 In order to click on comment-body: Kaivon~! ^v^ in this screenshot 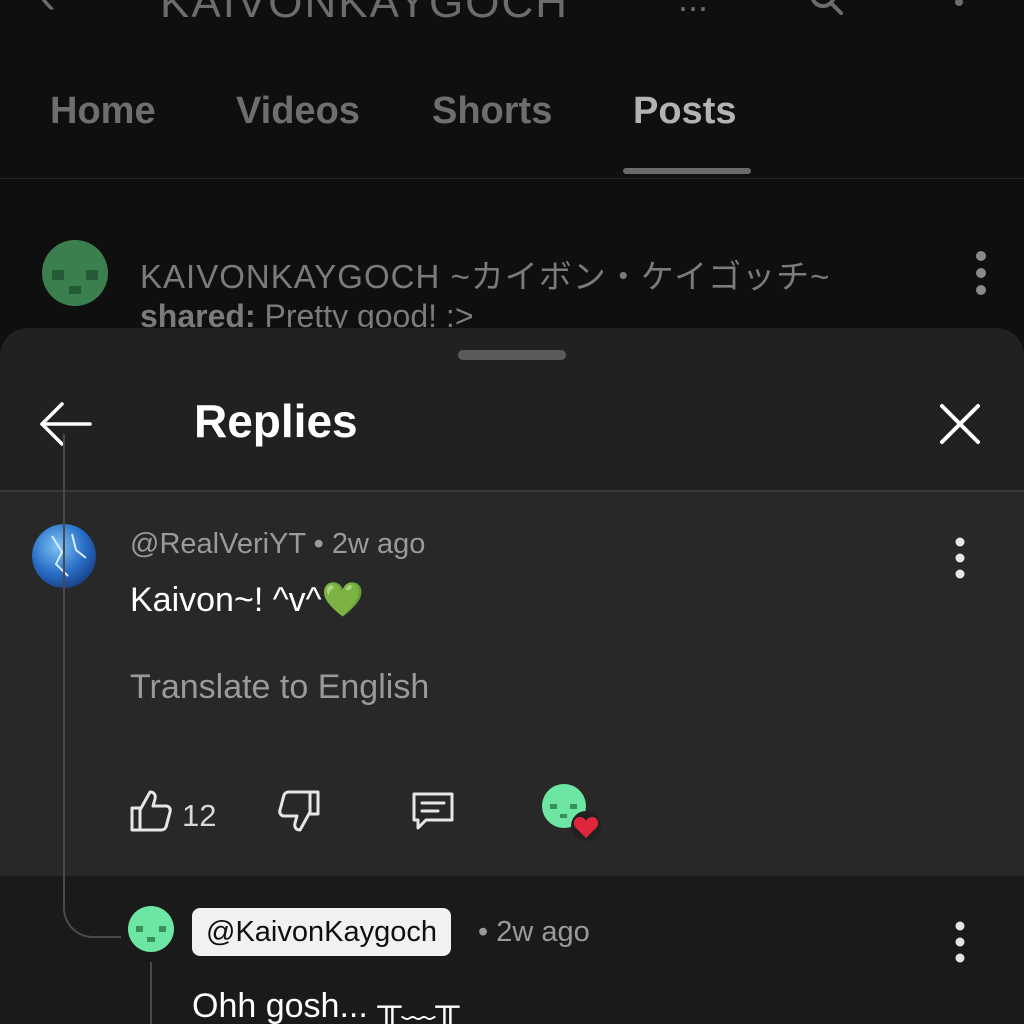, I will do `click(226, 600)`.